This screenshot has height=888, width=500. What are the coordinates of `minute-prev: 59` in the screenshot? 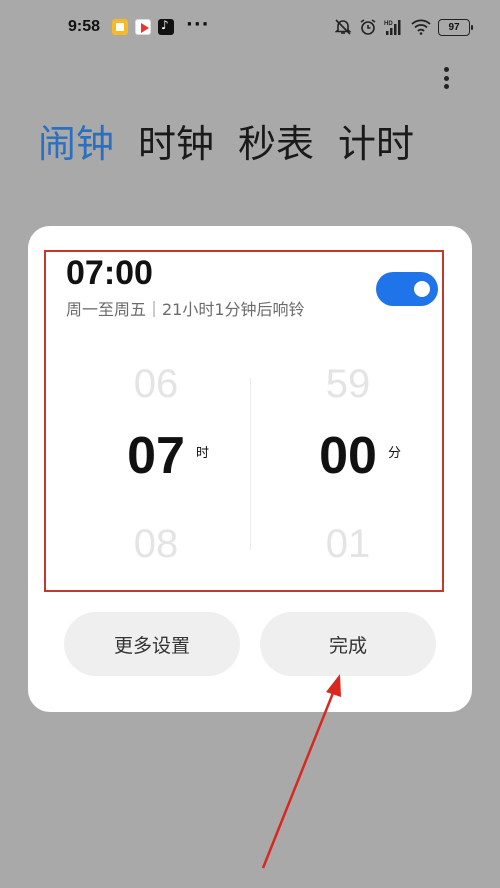 It's located at (348, 384).